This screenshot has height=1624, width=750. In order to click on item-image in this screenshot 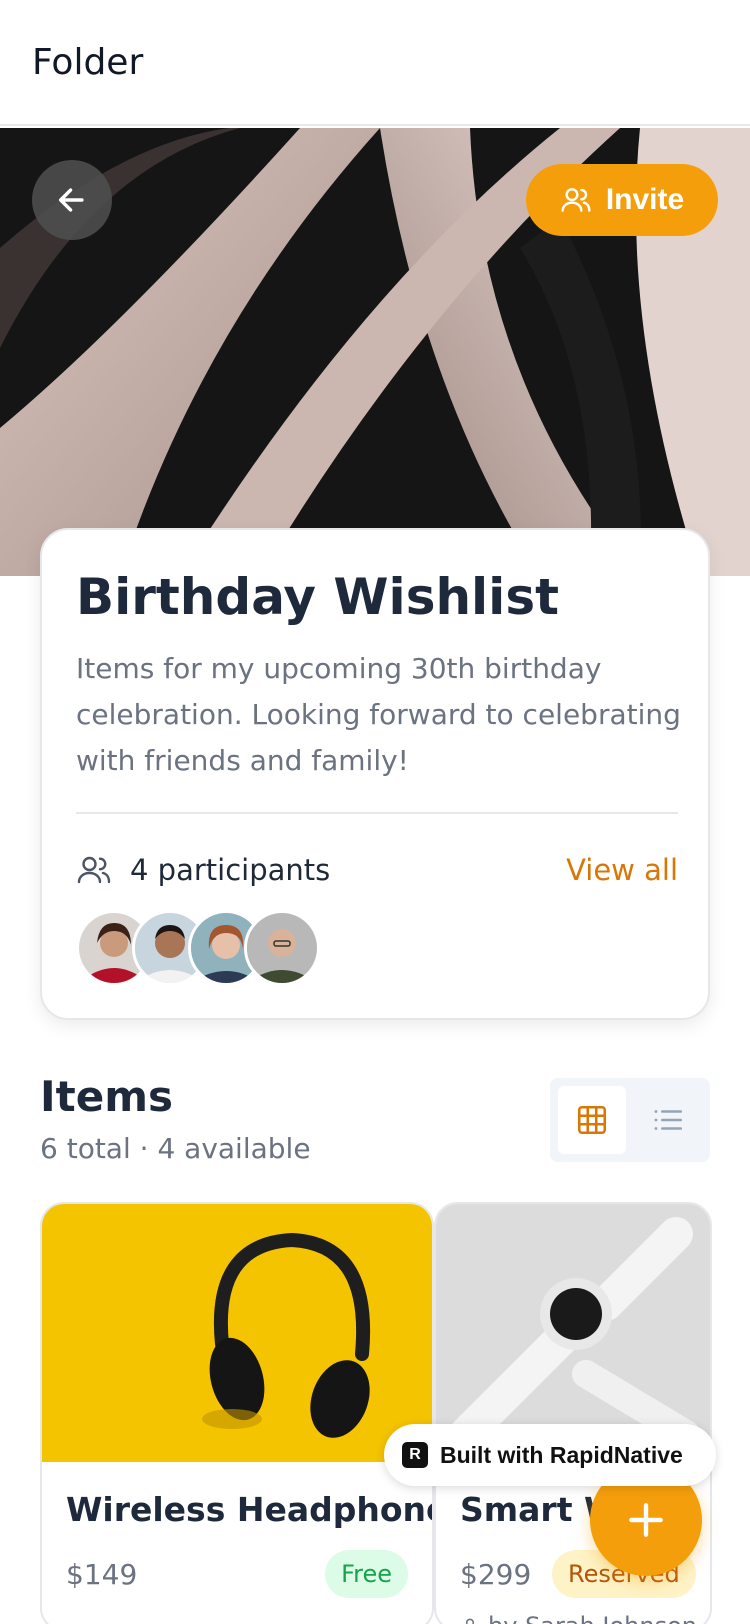, I will do `click(237, 1333)`.